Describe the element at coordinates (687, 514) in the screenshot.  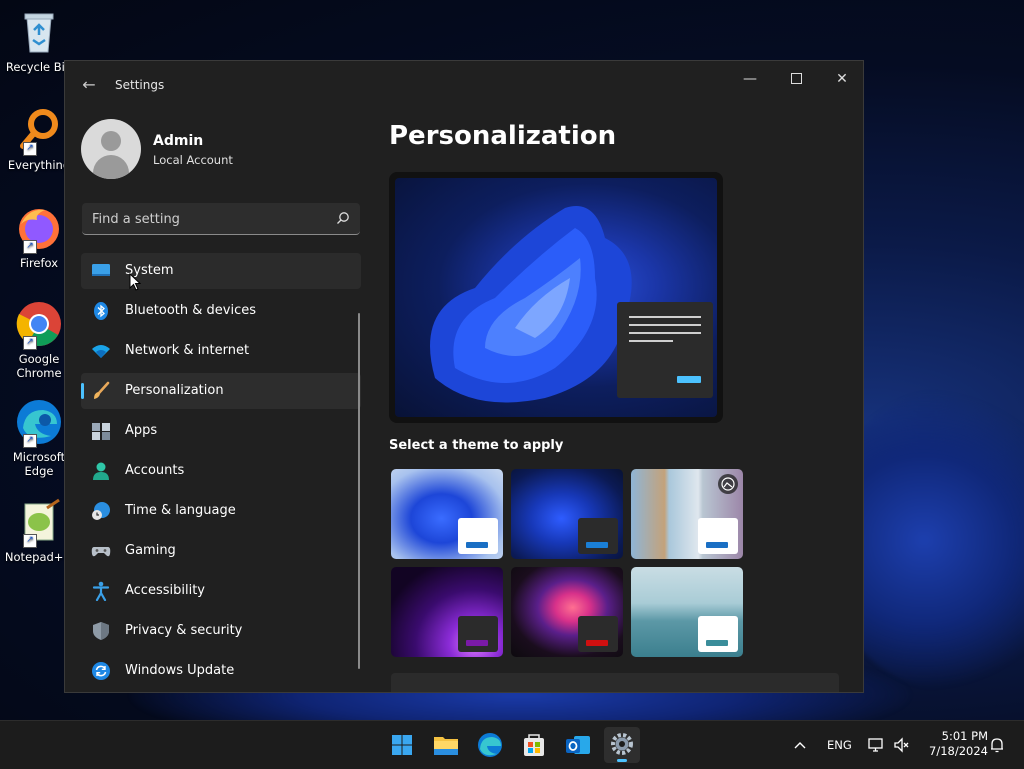
I see `theme-tile-windows-spotlight` at that location.